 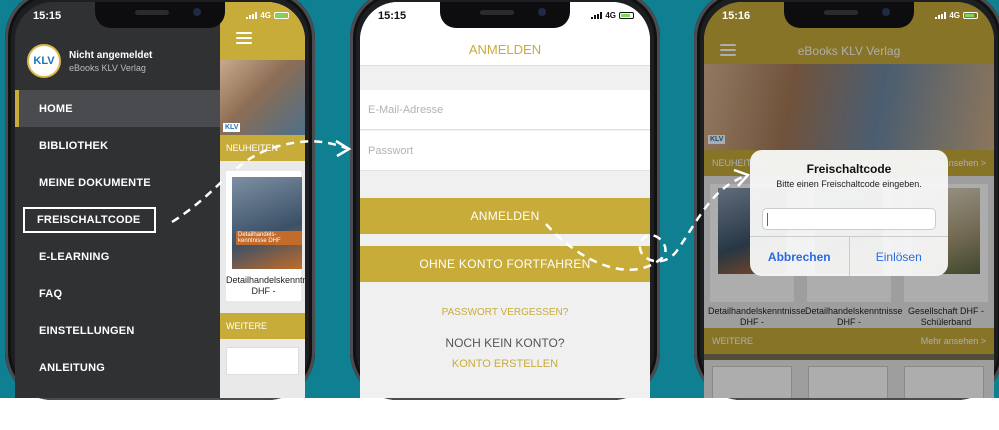 I want to click on profile-name: Nicht angemeldet, so click(x=111, y=55).